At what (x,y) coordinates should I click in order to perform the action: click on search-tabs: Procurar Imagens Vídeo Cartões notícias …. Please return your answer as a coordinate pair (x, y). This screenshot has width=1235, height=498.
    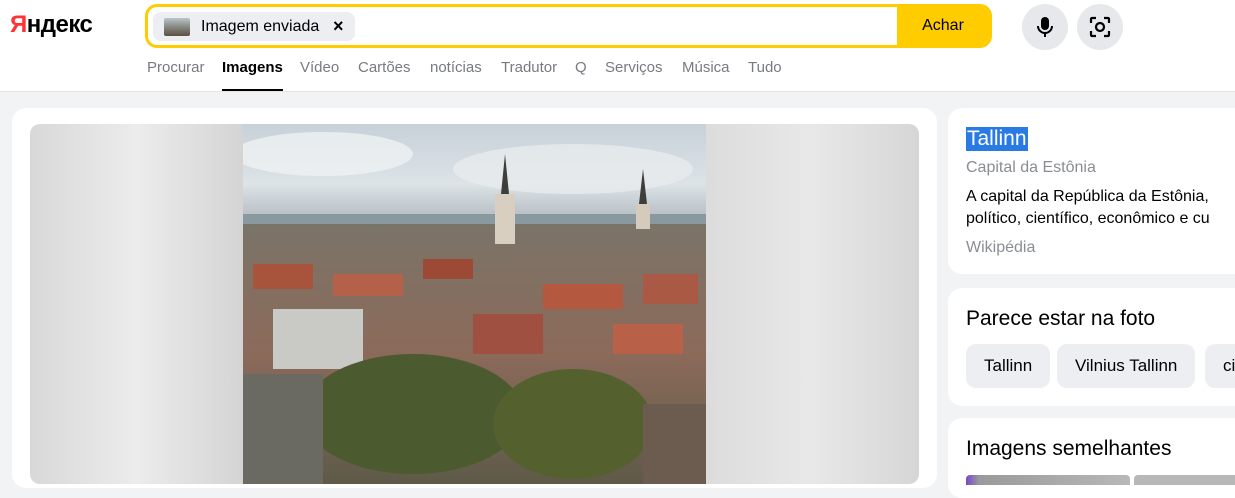
    Looking at the image, I should click on (617, 75).